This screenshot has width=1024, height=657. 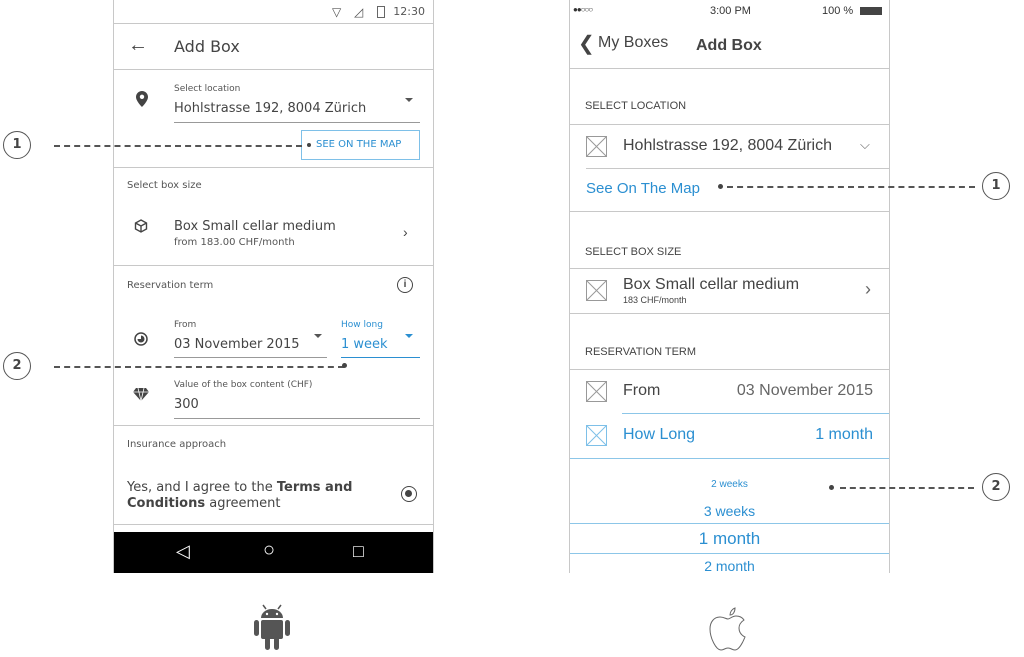 I want to click on cube-icon, so click(x=141, y=226).